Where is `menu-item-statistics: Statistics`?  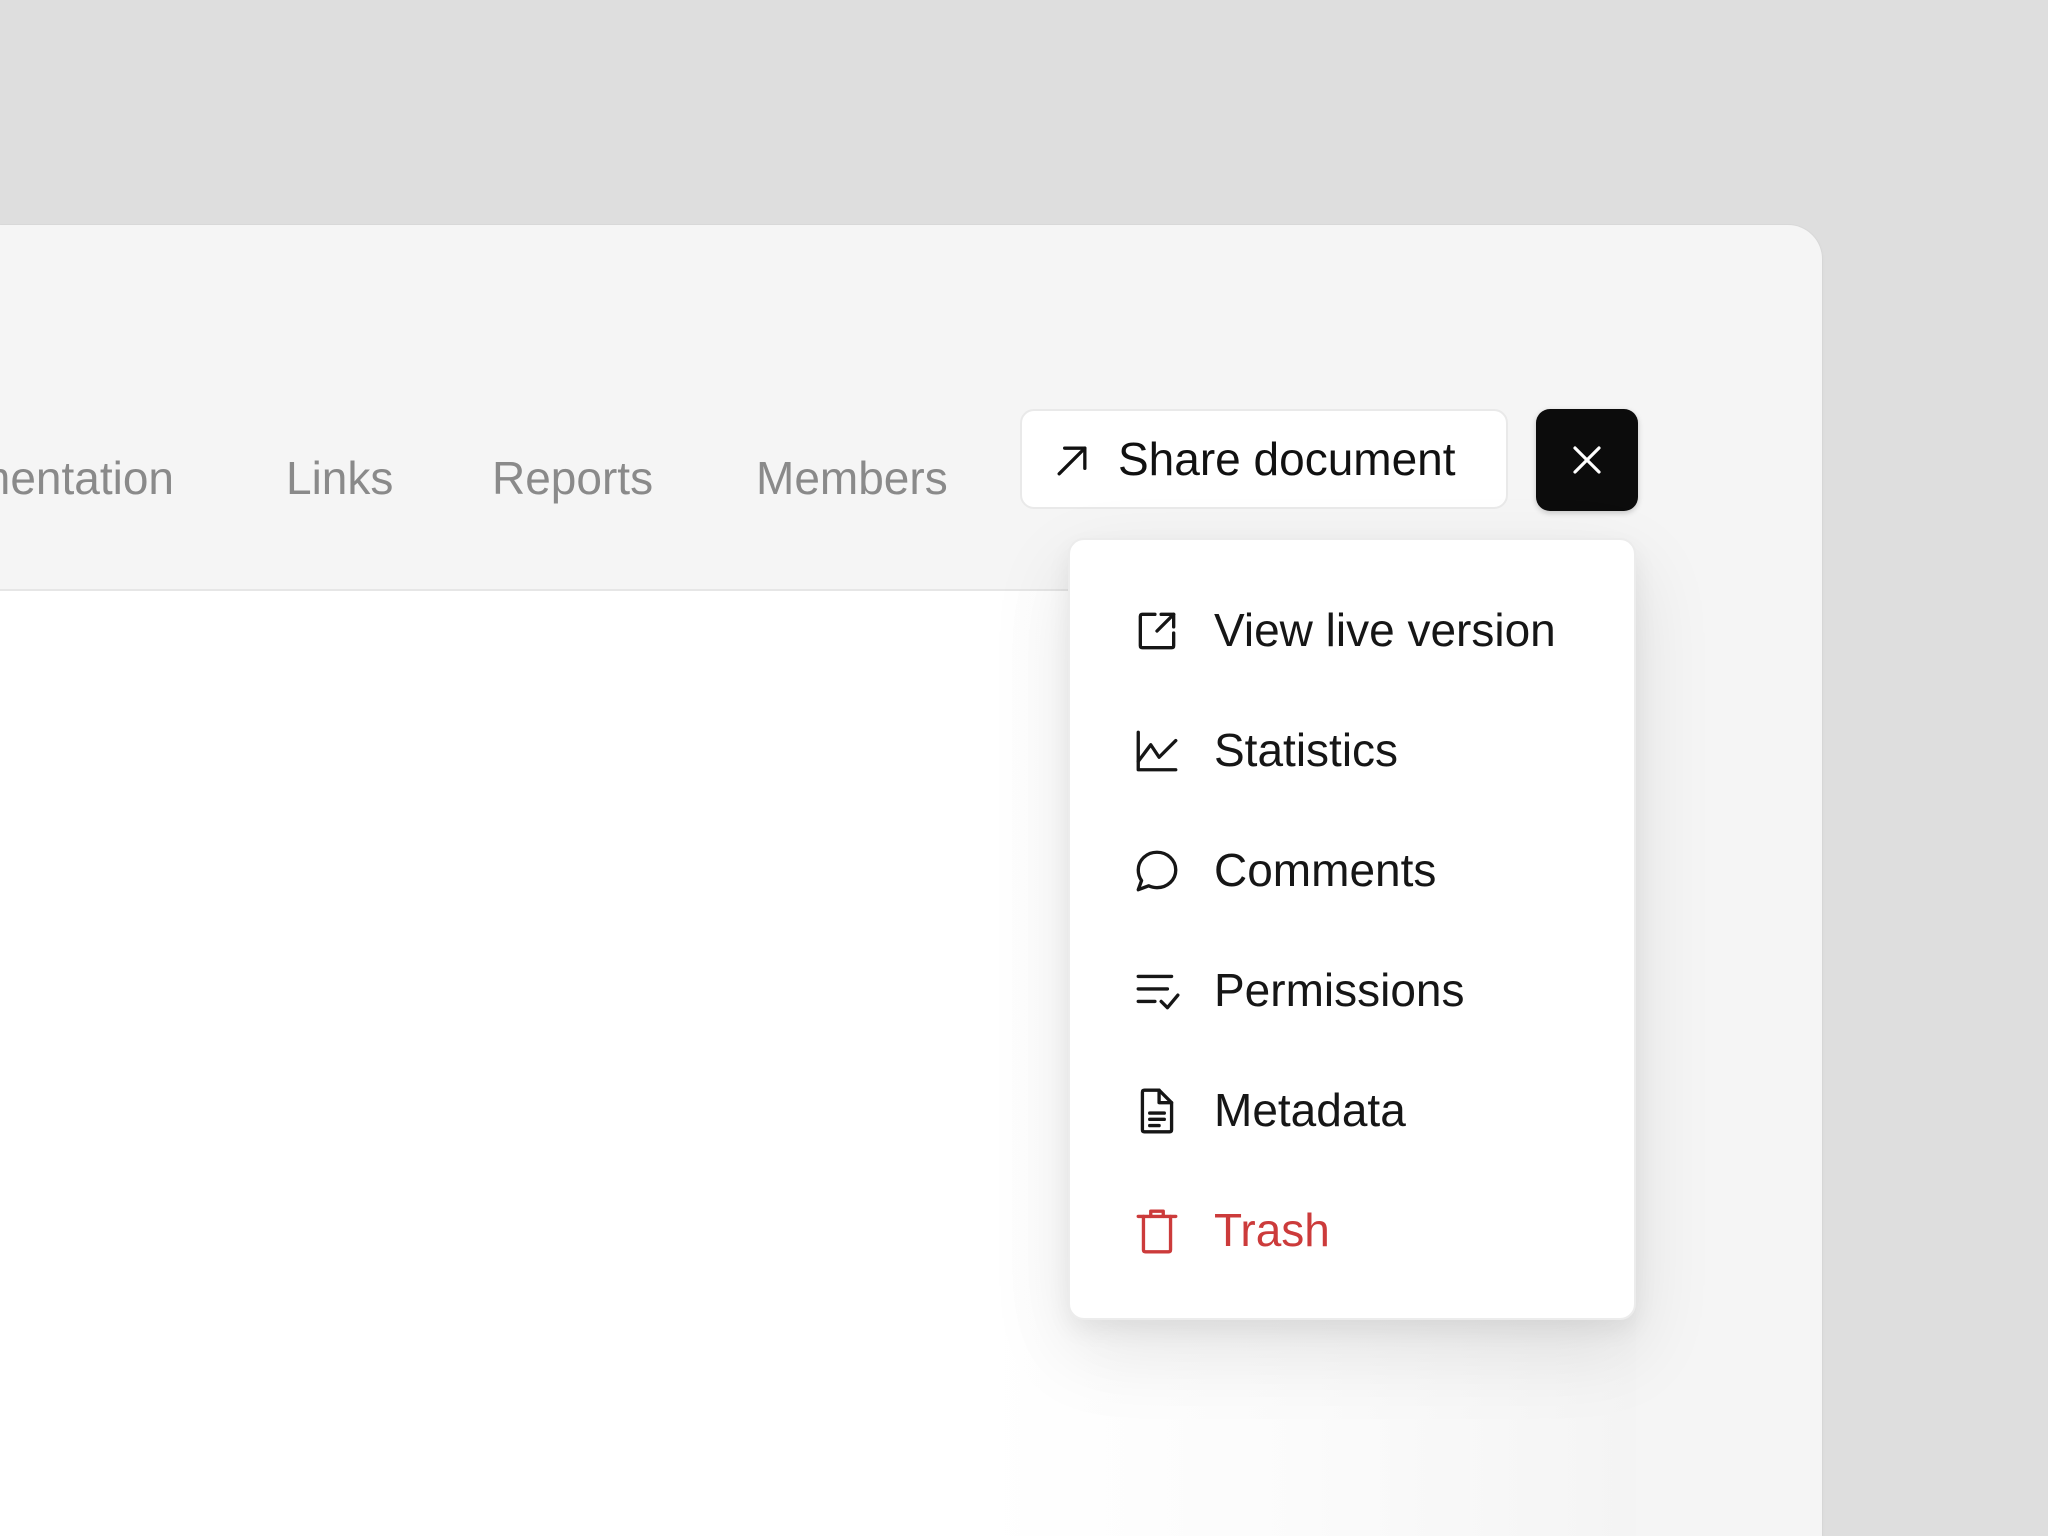 menu-item-statistics: Statistics is located at coordinates (1352, 750).